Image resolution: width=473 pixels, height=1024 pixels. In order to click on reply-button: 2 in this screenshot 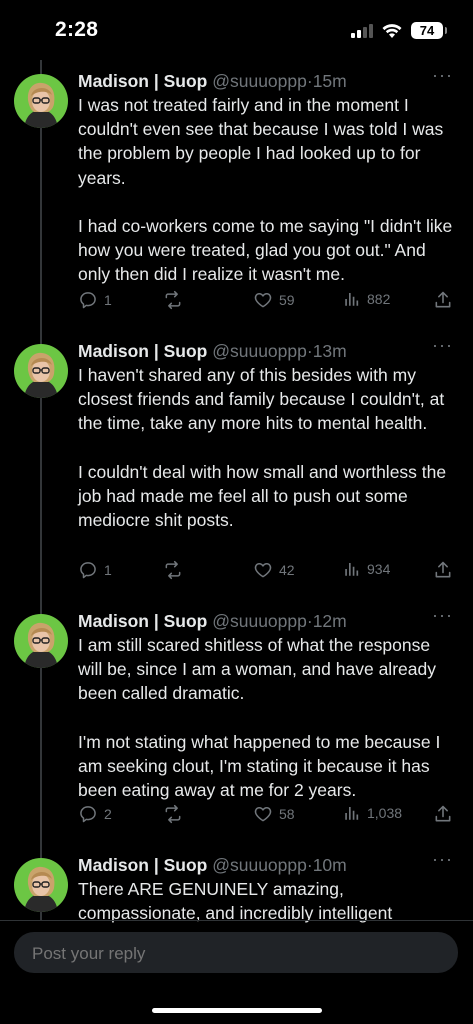, I will do `click(95, 814)`.